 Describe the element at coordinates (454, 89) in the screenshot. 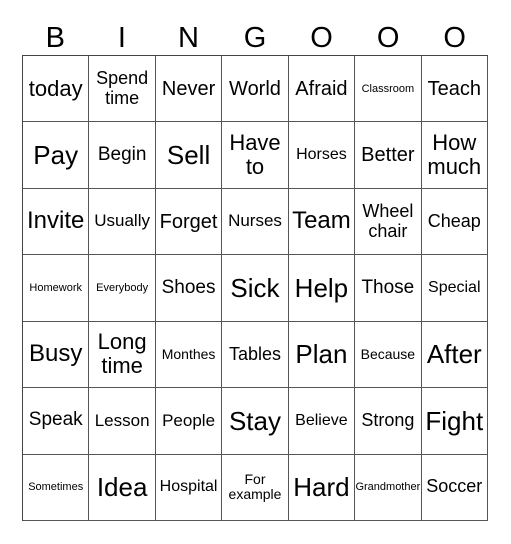

I see `bingo-cell: Teach` at that location.